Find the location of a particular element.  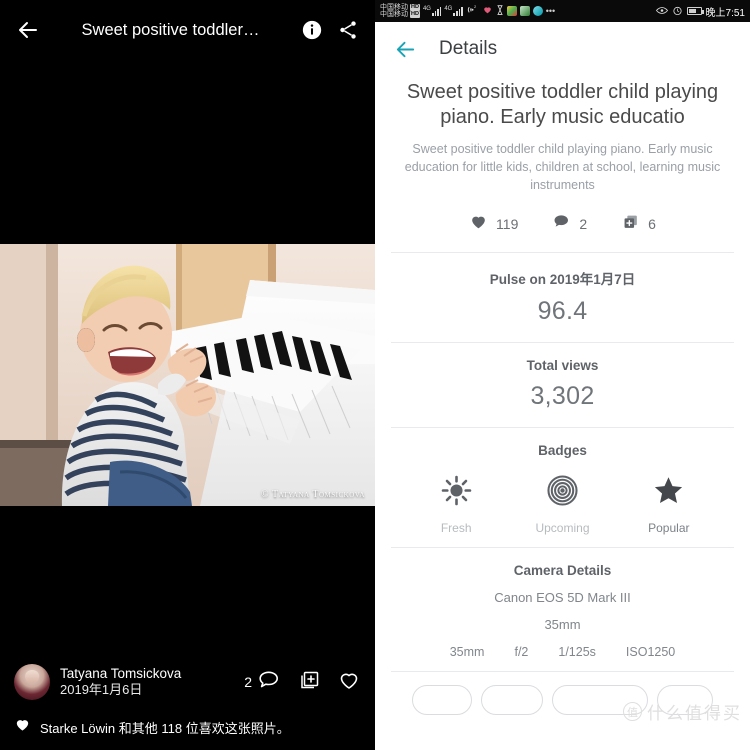

network-type-1: 4G is located at coordinates (426, 9).